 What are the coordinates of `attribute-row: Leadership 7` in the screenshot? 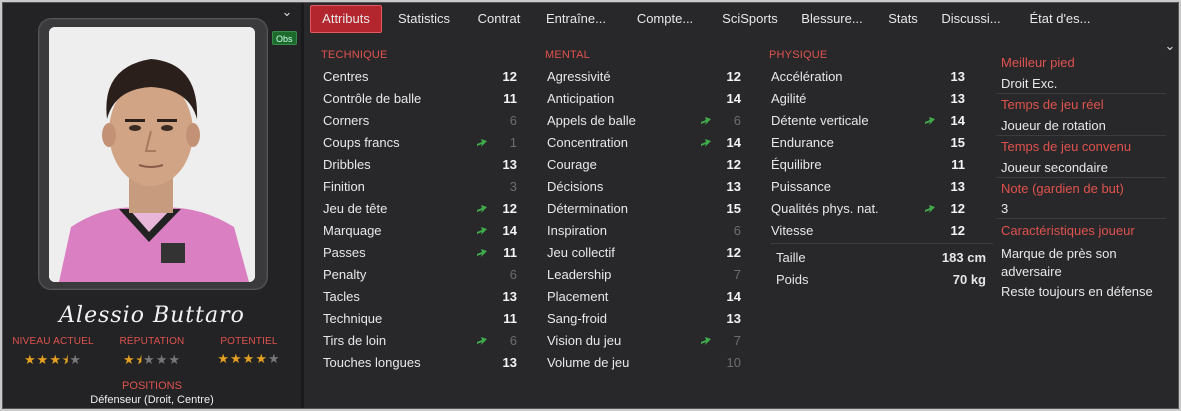 It's located at (647, 275).